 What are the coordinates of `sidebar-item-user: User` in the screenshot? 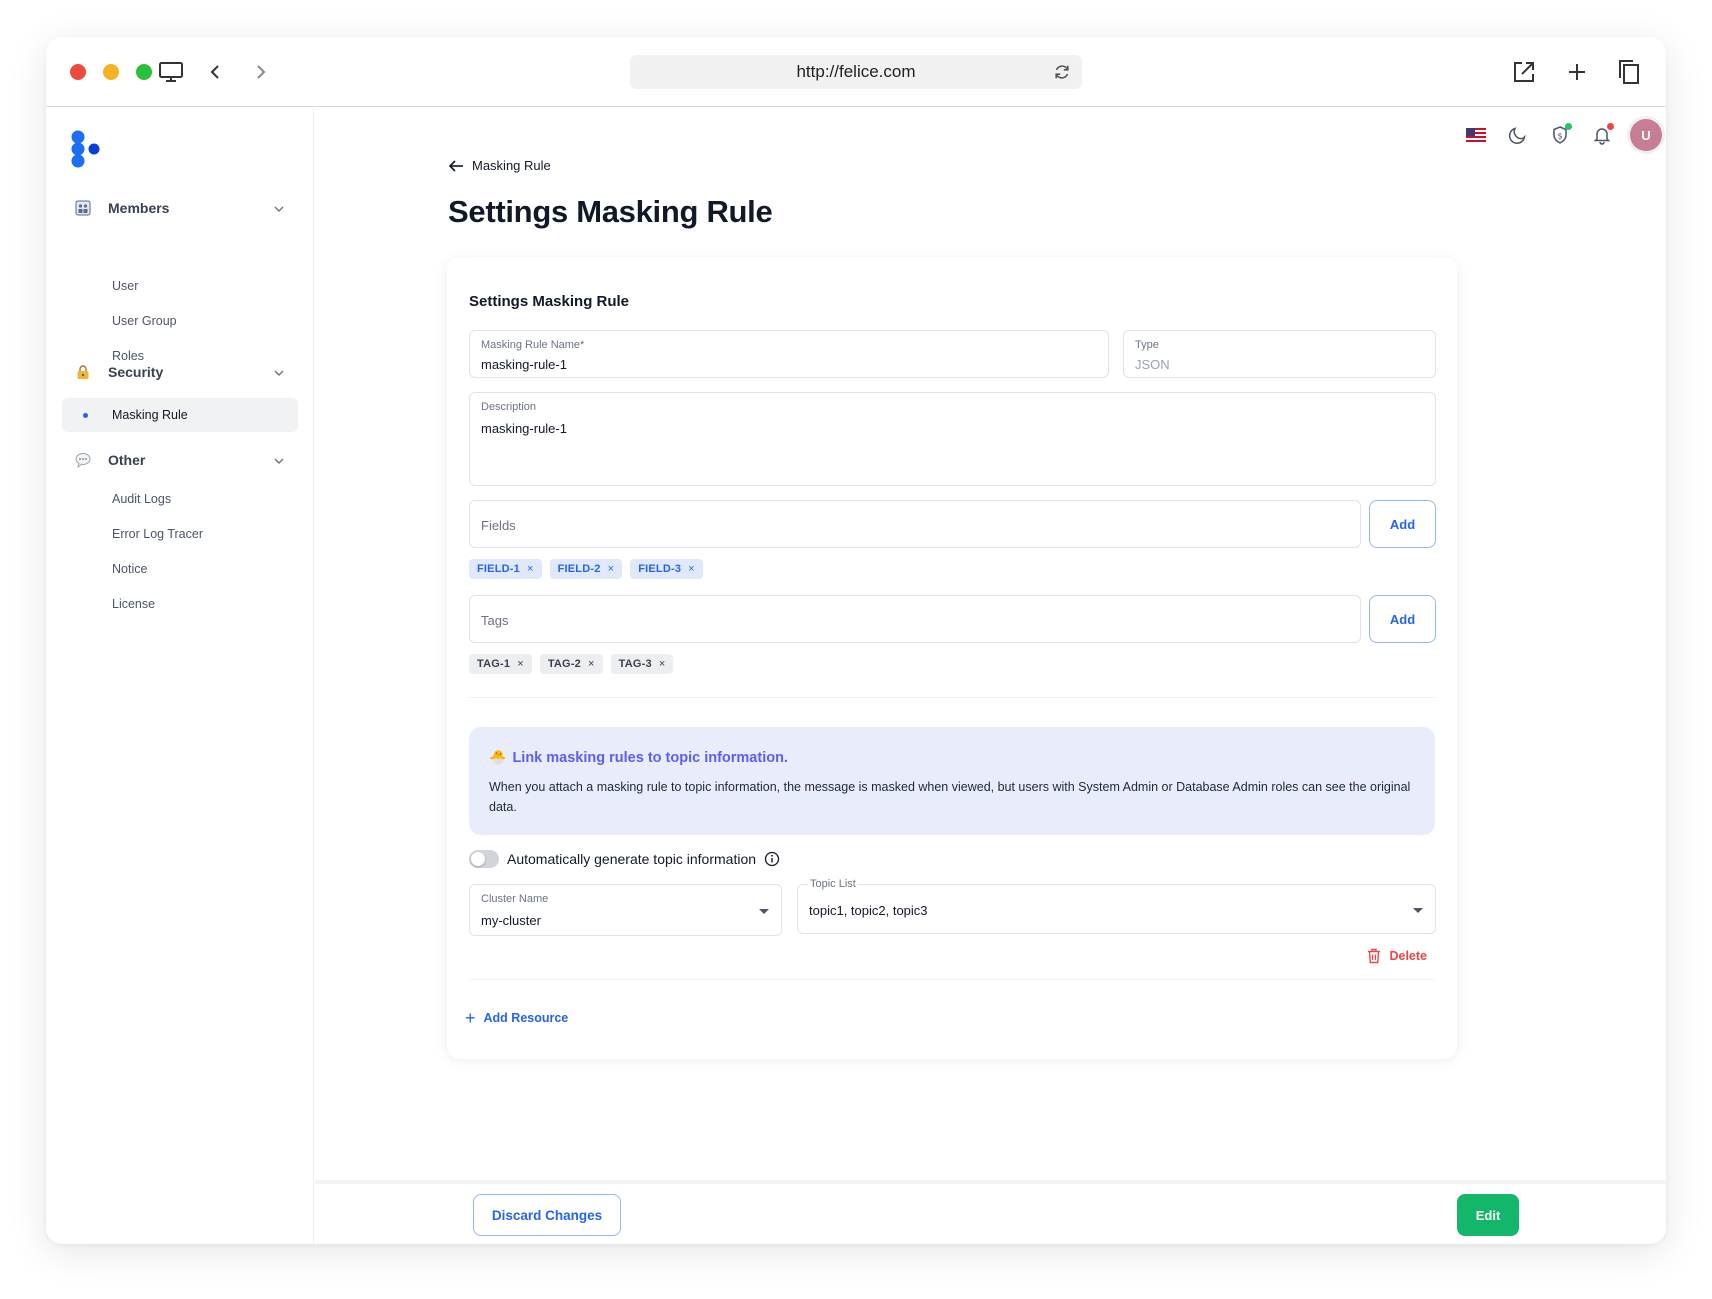 It's located at (180, 286).